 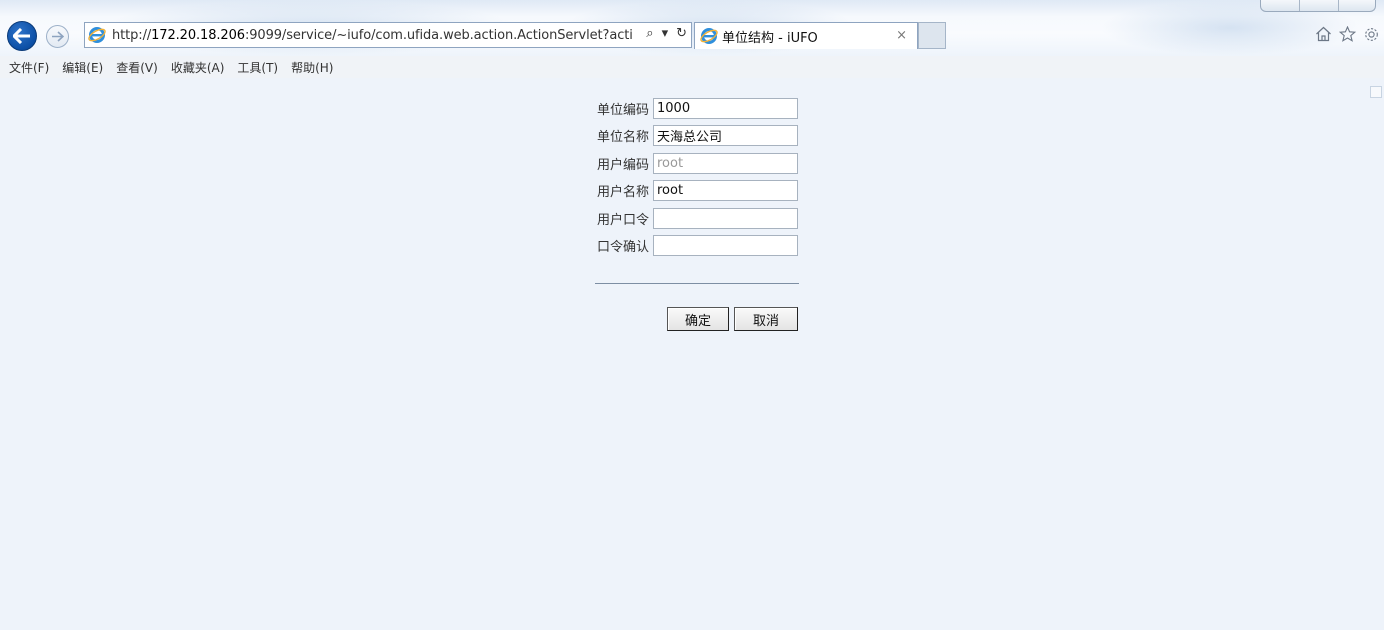 I want to click on back-button, so click(x=22, y=36).